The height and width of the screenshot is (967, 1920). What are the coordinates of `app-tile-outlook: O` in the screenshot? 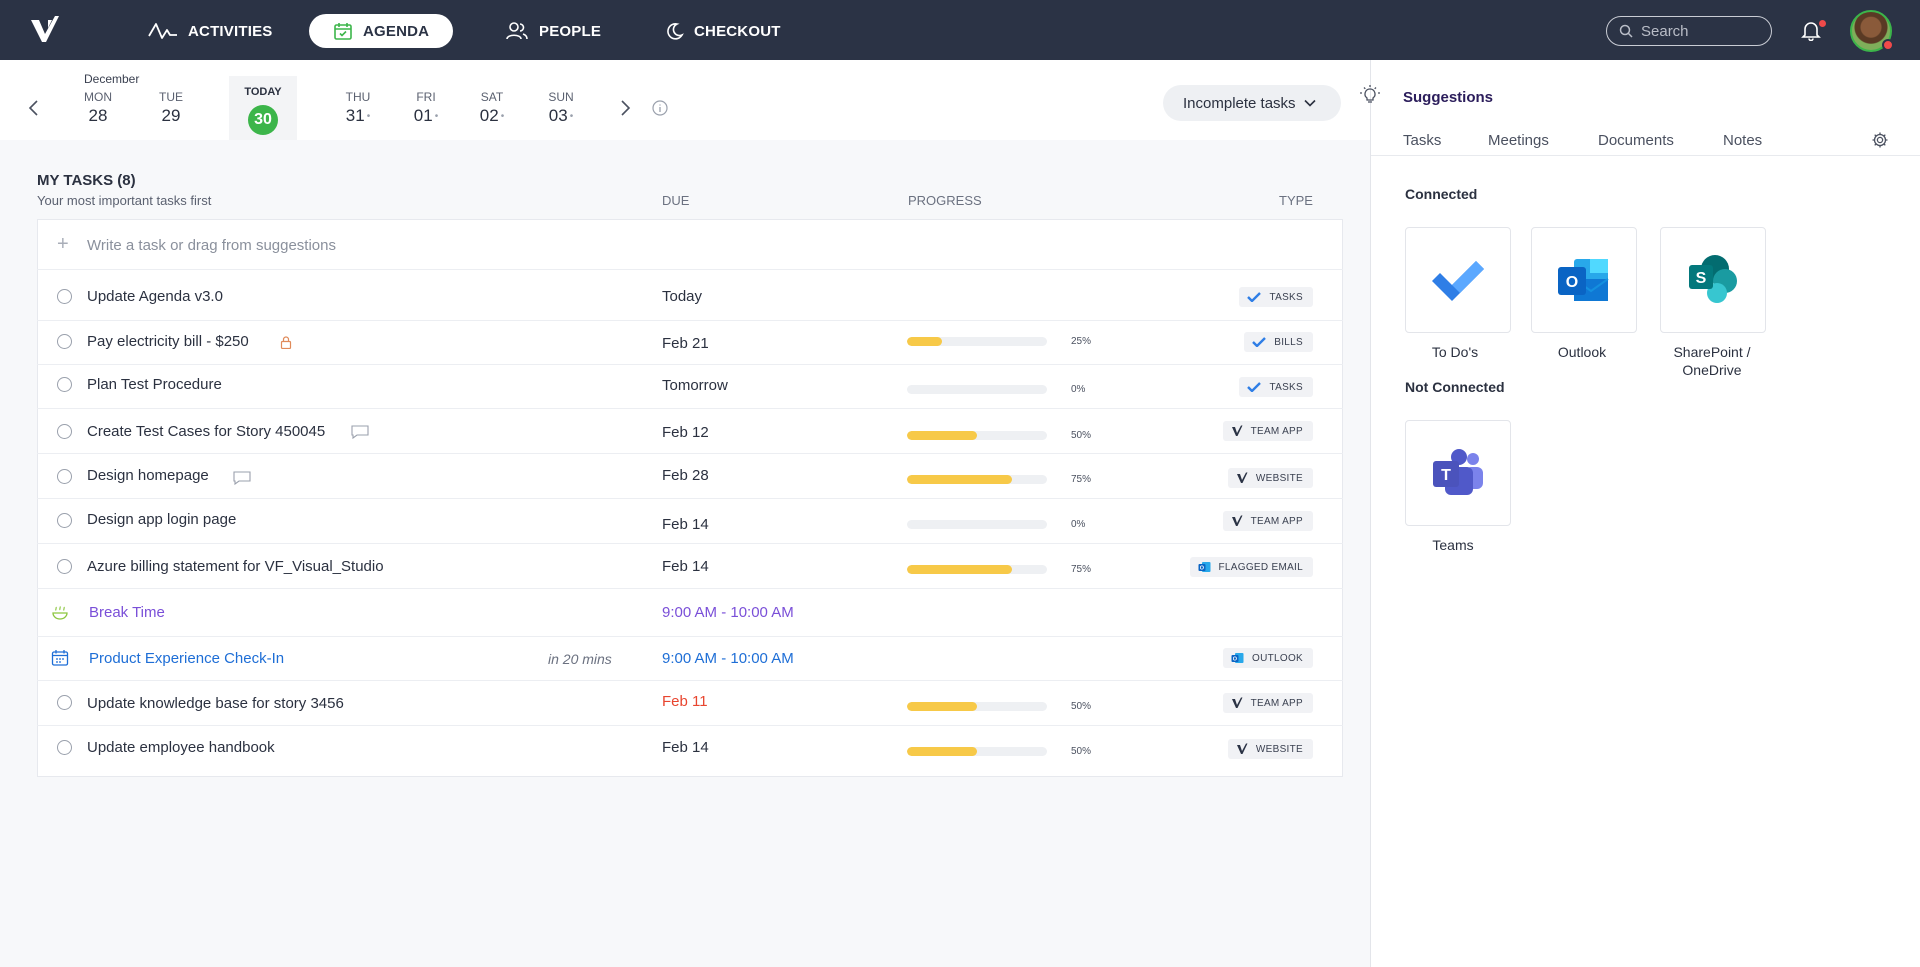 It's located at (1584, 280).